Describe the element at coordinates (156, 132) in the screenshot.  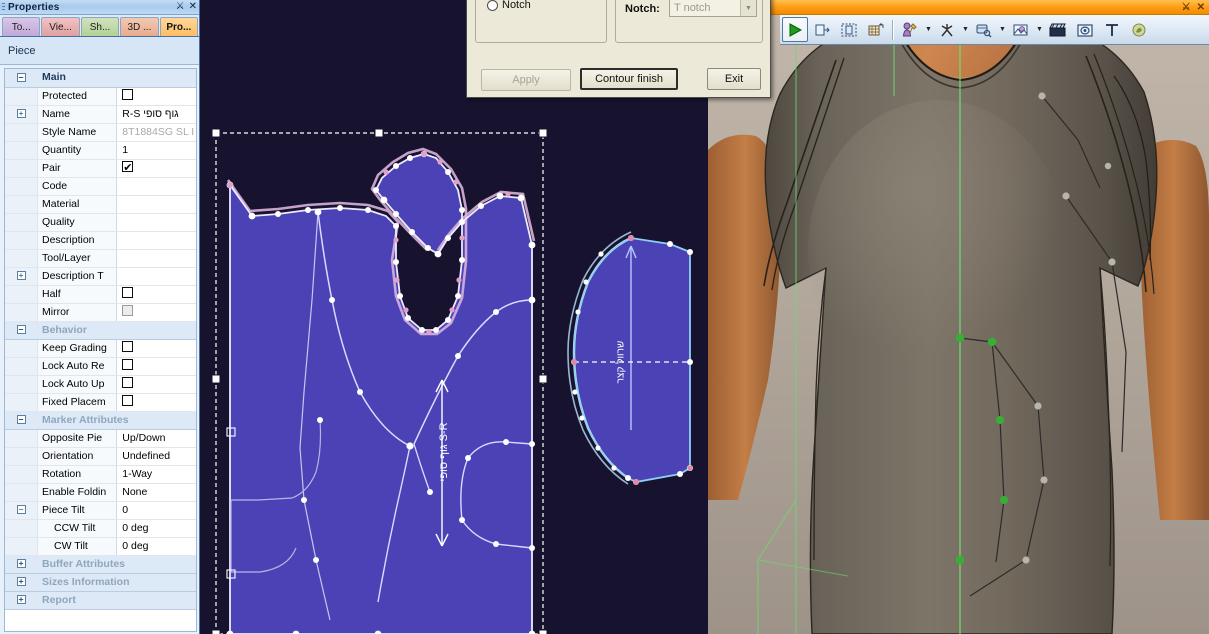
I see `property-value: 8T1884SG SL I LIII` at that location.